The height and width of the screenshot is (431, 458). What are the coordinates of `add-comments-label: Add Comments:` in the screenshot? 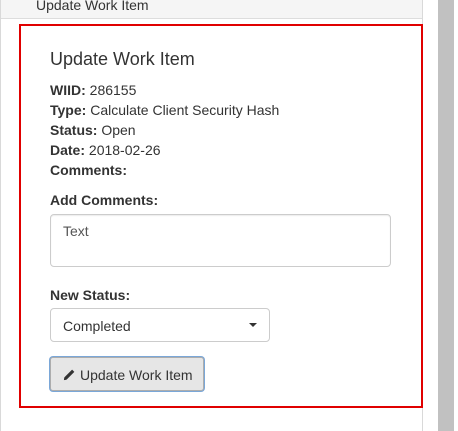 It's located at (104, 200).